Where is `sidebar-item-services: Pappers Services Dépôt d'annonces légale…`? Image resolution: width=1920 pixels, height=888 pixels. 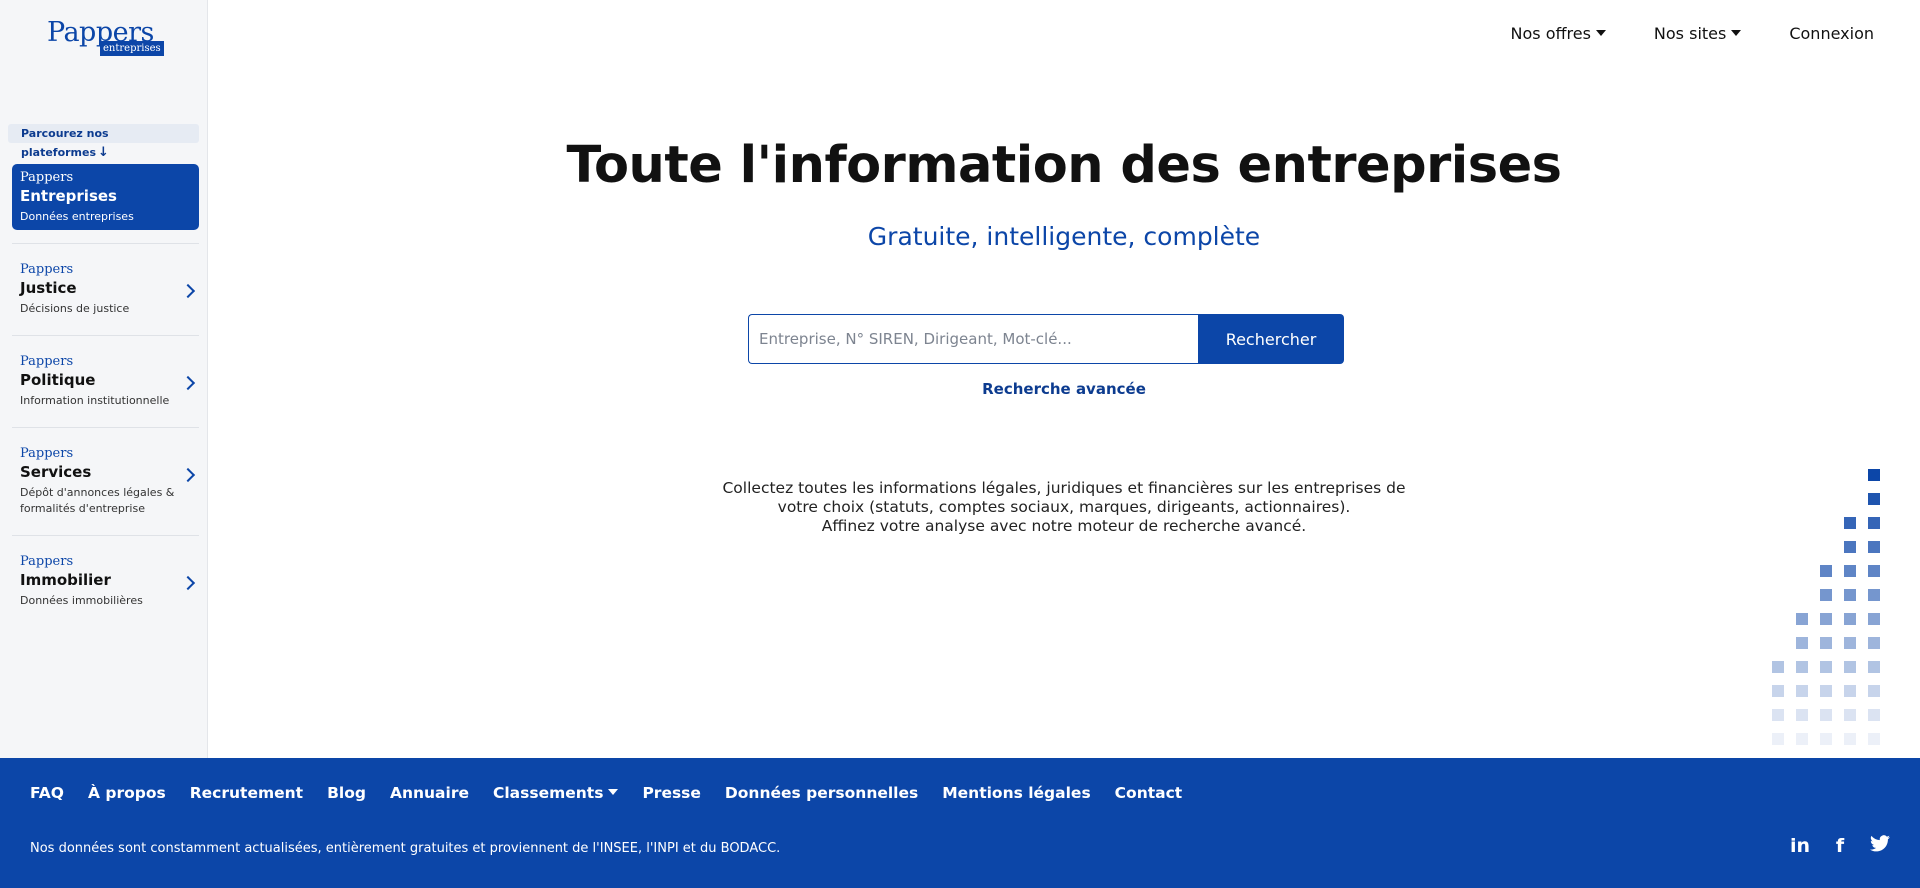 sidebar-item-services: Pappers Services Dépôt d'annonces légale… is located at coordinates (105, 481).